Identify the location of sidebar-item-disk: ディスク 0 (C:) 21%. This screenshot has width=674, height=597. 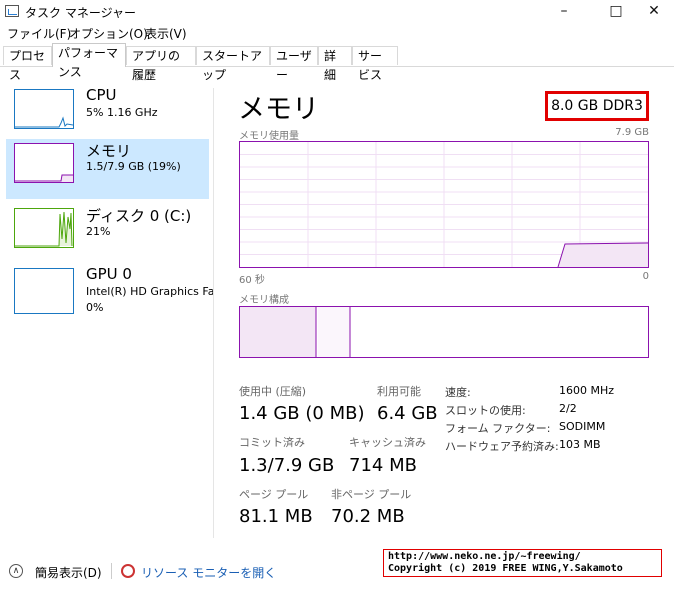
(107, 234).